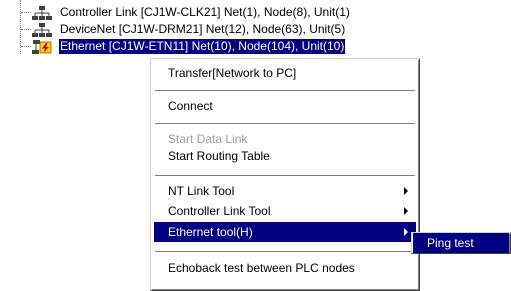 The height and width of the screenshot is (291, 511). Describe the element at coordinates (285, 211) in the screenshot. I see `menu-item-controller-link-tool: Controller Link Tool` at that location.